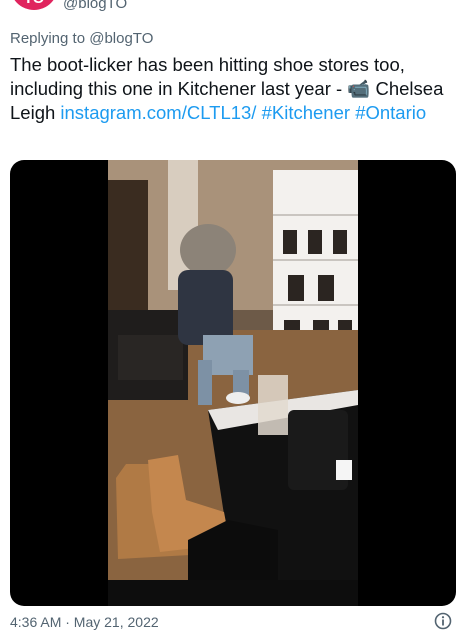 Image resolution: width=472 pixels, height=630 pixels. I want to click on info-icon, so click(443, 621).